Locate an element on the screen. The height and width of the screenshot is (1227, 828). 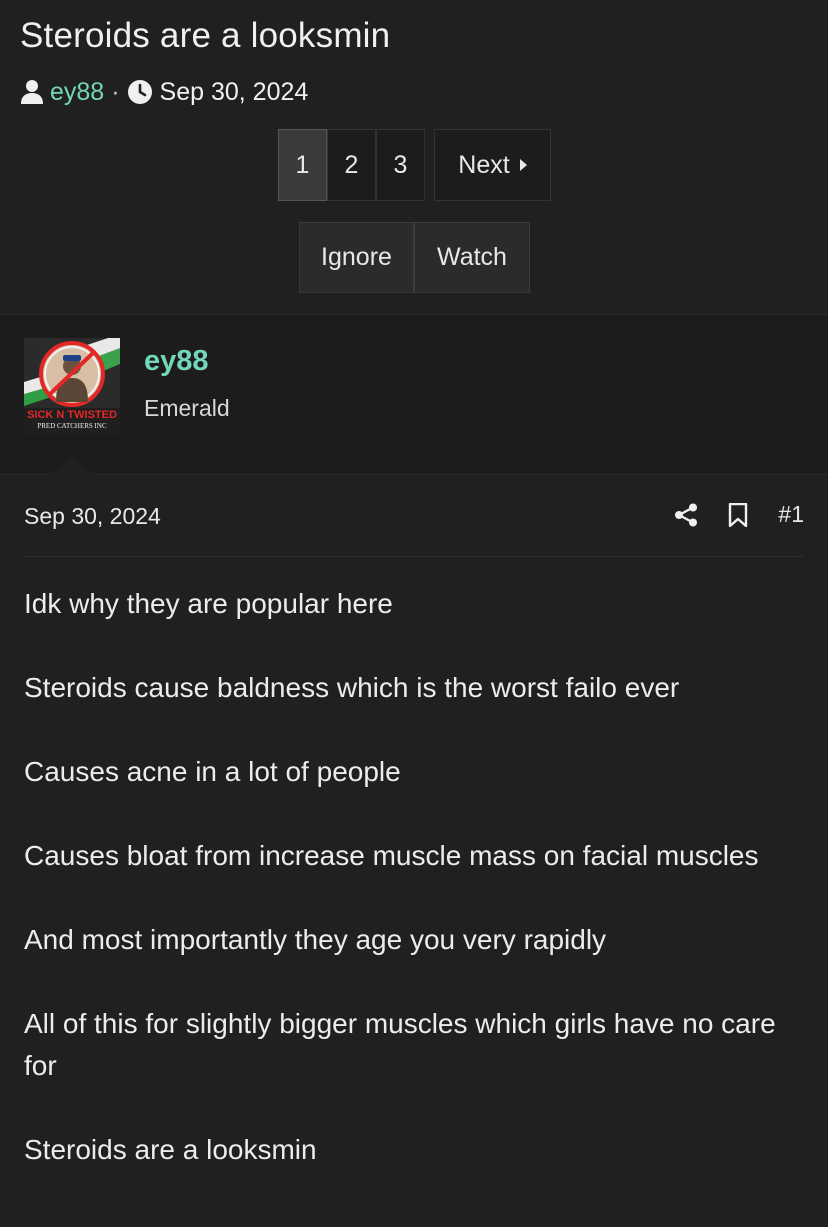
post-number-link: #1 is located at coordinates (791, 514).